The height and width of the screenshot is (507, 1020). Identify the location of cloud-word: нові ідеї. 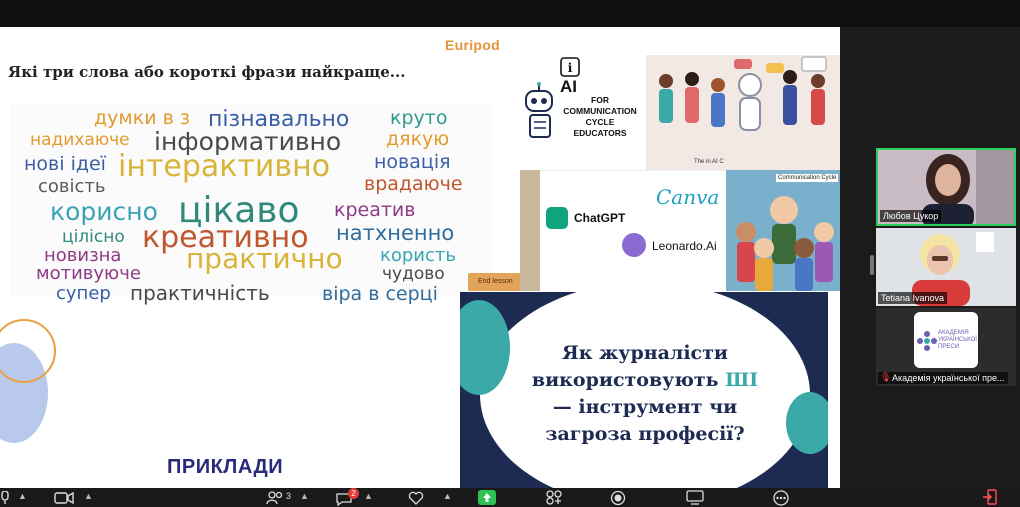
(65, 164).